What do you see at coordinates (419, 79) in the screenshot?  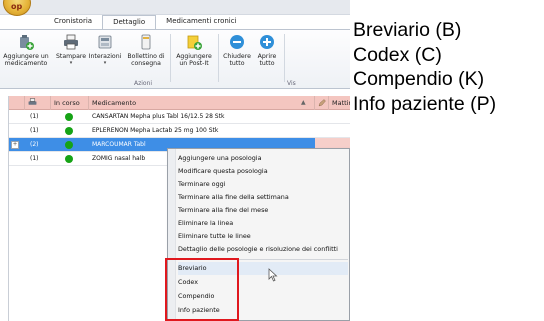 I see `label-compendio: Compendio (K)` at bounding box center [419, 79].